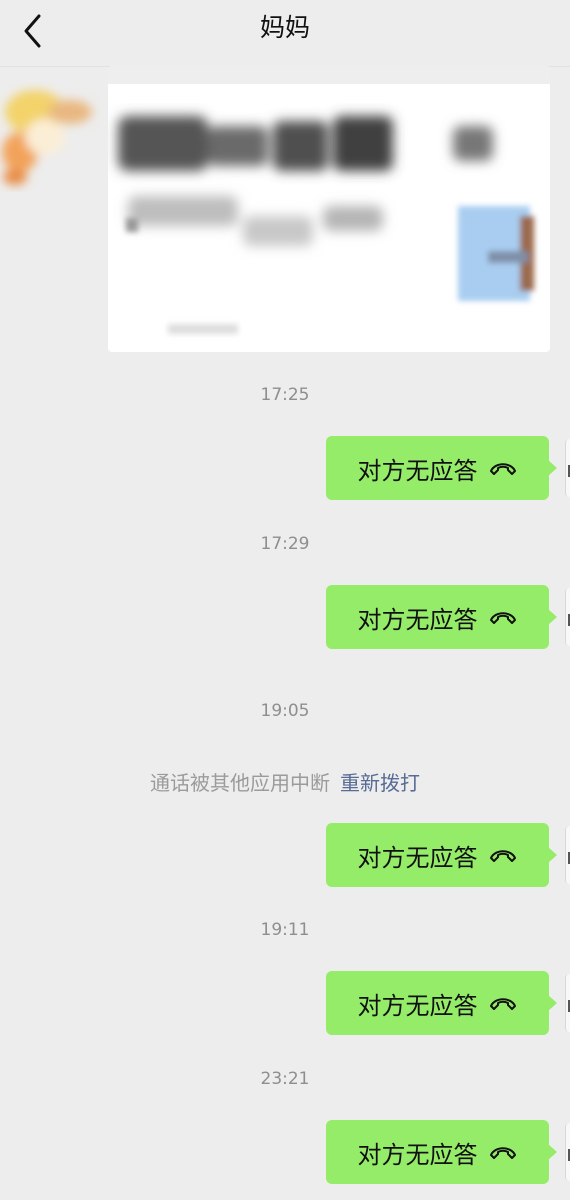 The height and width of the screenshot is (1200, 570). What do you see at coordinates (285, 930) in the screenshot?
I see `timestamp: 19:11` at bounding box center [285, 930].